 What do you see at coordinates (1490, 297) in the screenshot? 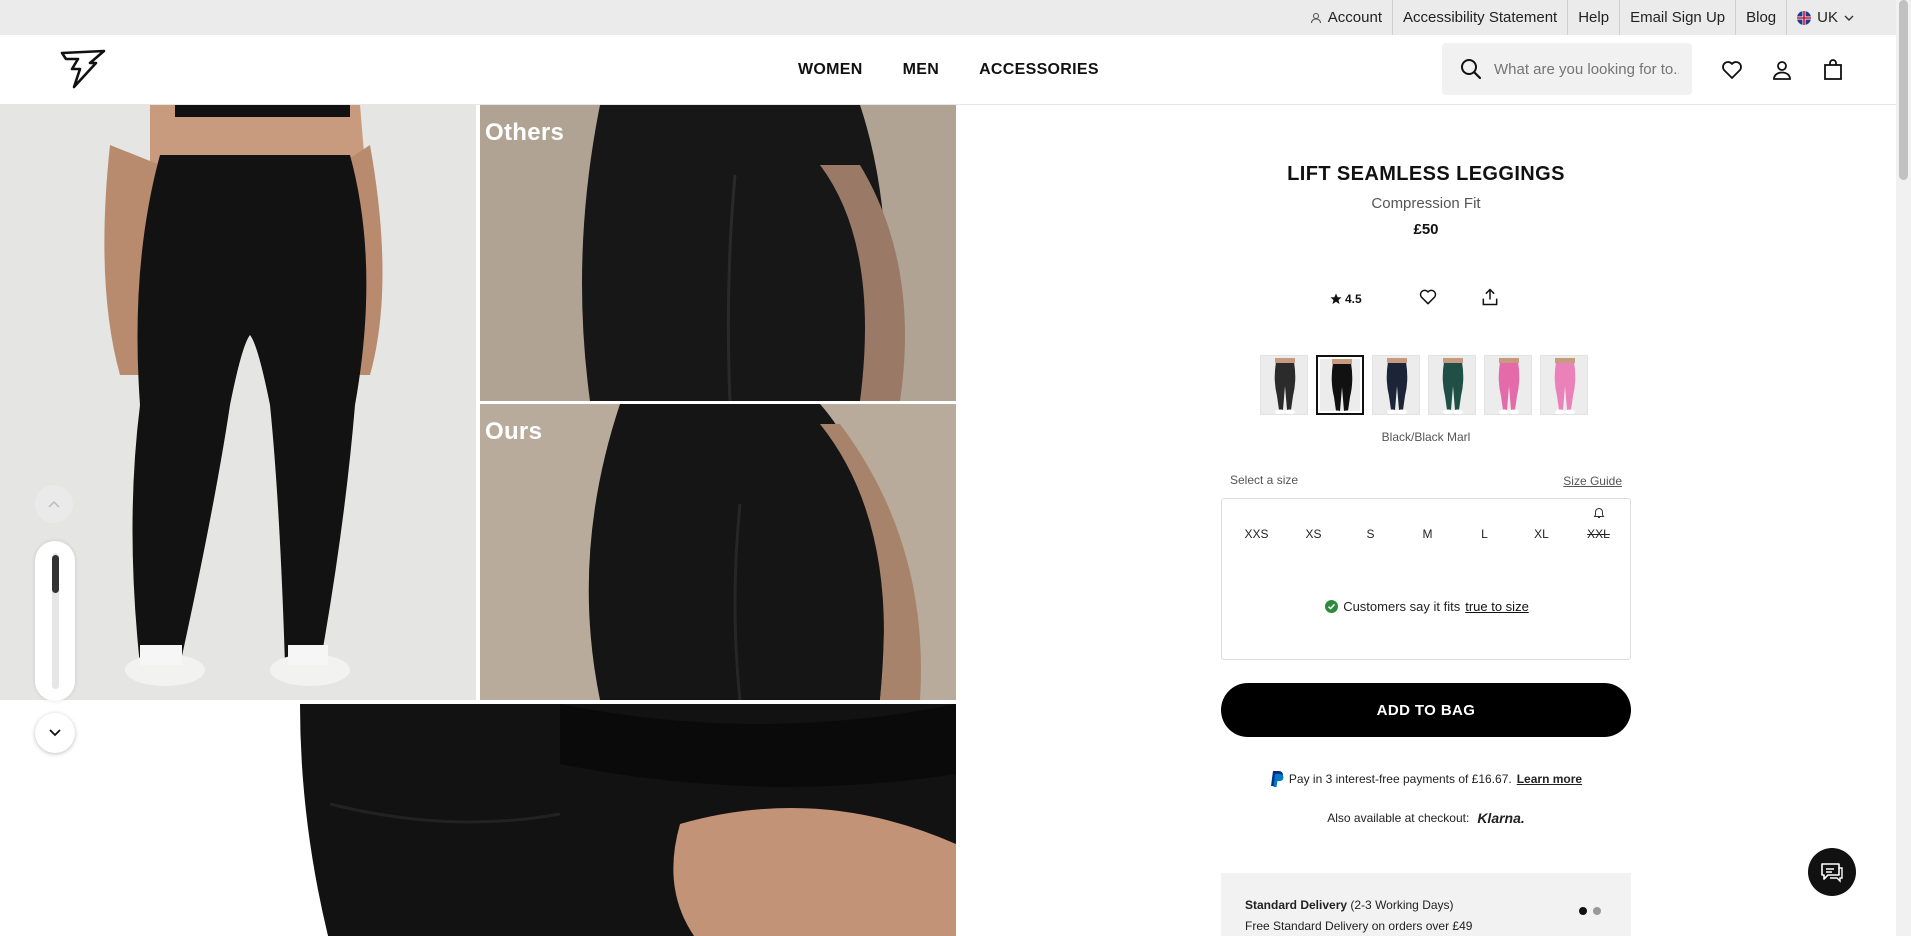
I see `share-icon` at bounding box center [1490, 297].